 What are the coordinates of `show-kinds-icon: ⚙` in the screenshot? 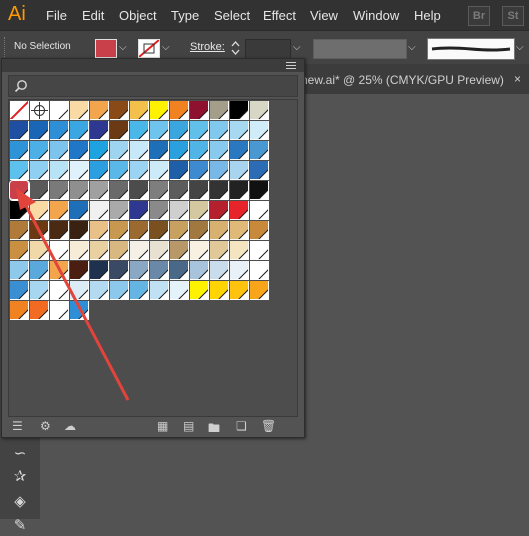 It's located at (45, 426).